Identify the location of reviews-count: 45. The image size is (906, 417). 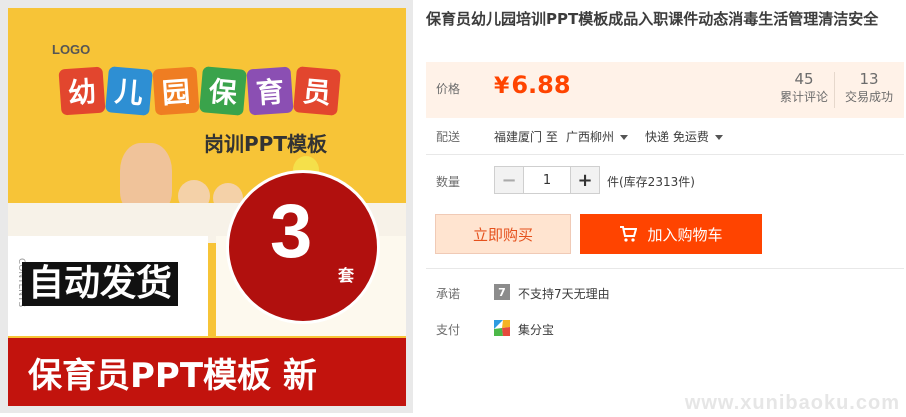
(804, 79).